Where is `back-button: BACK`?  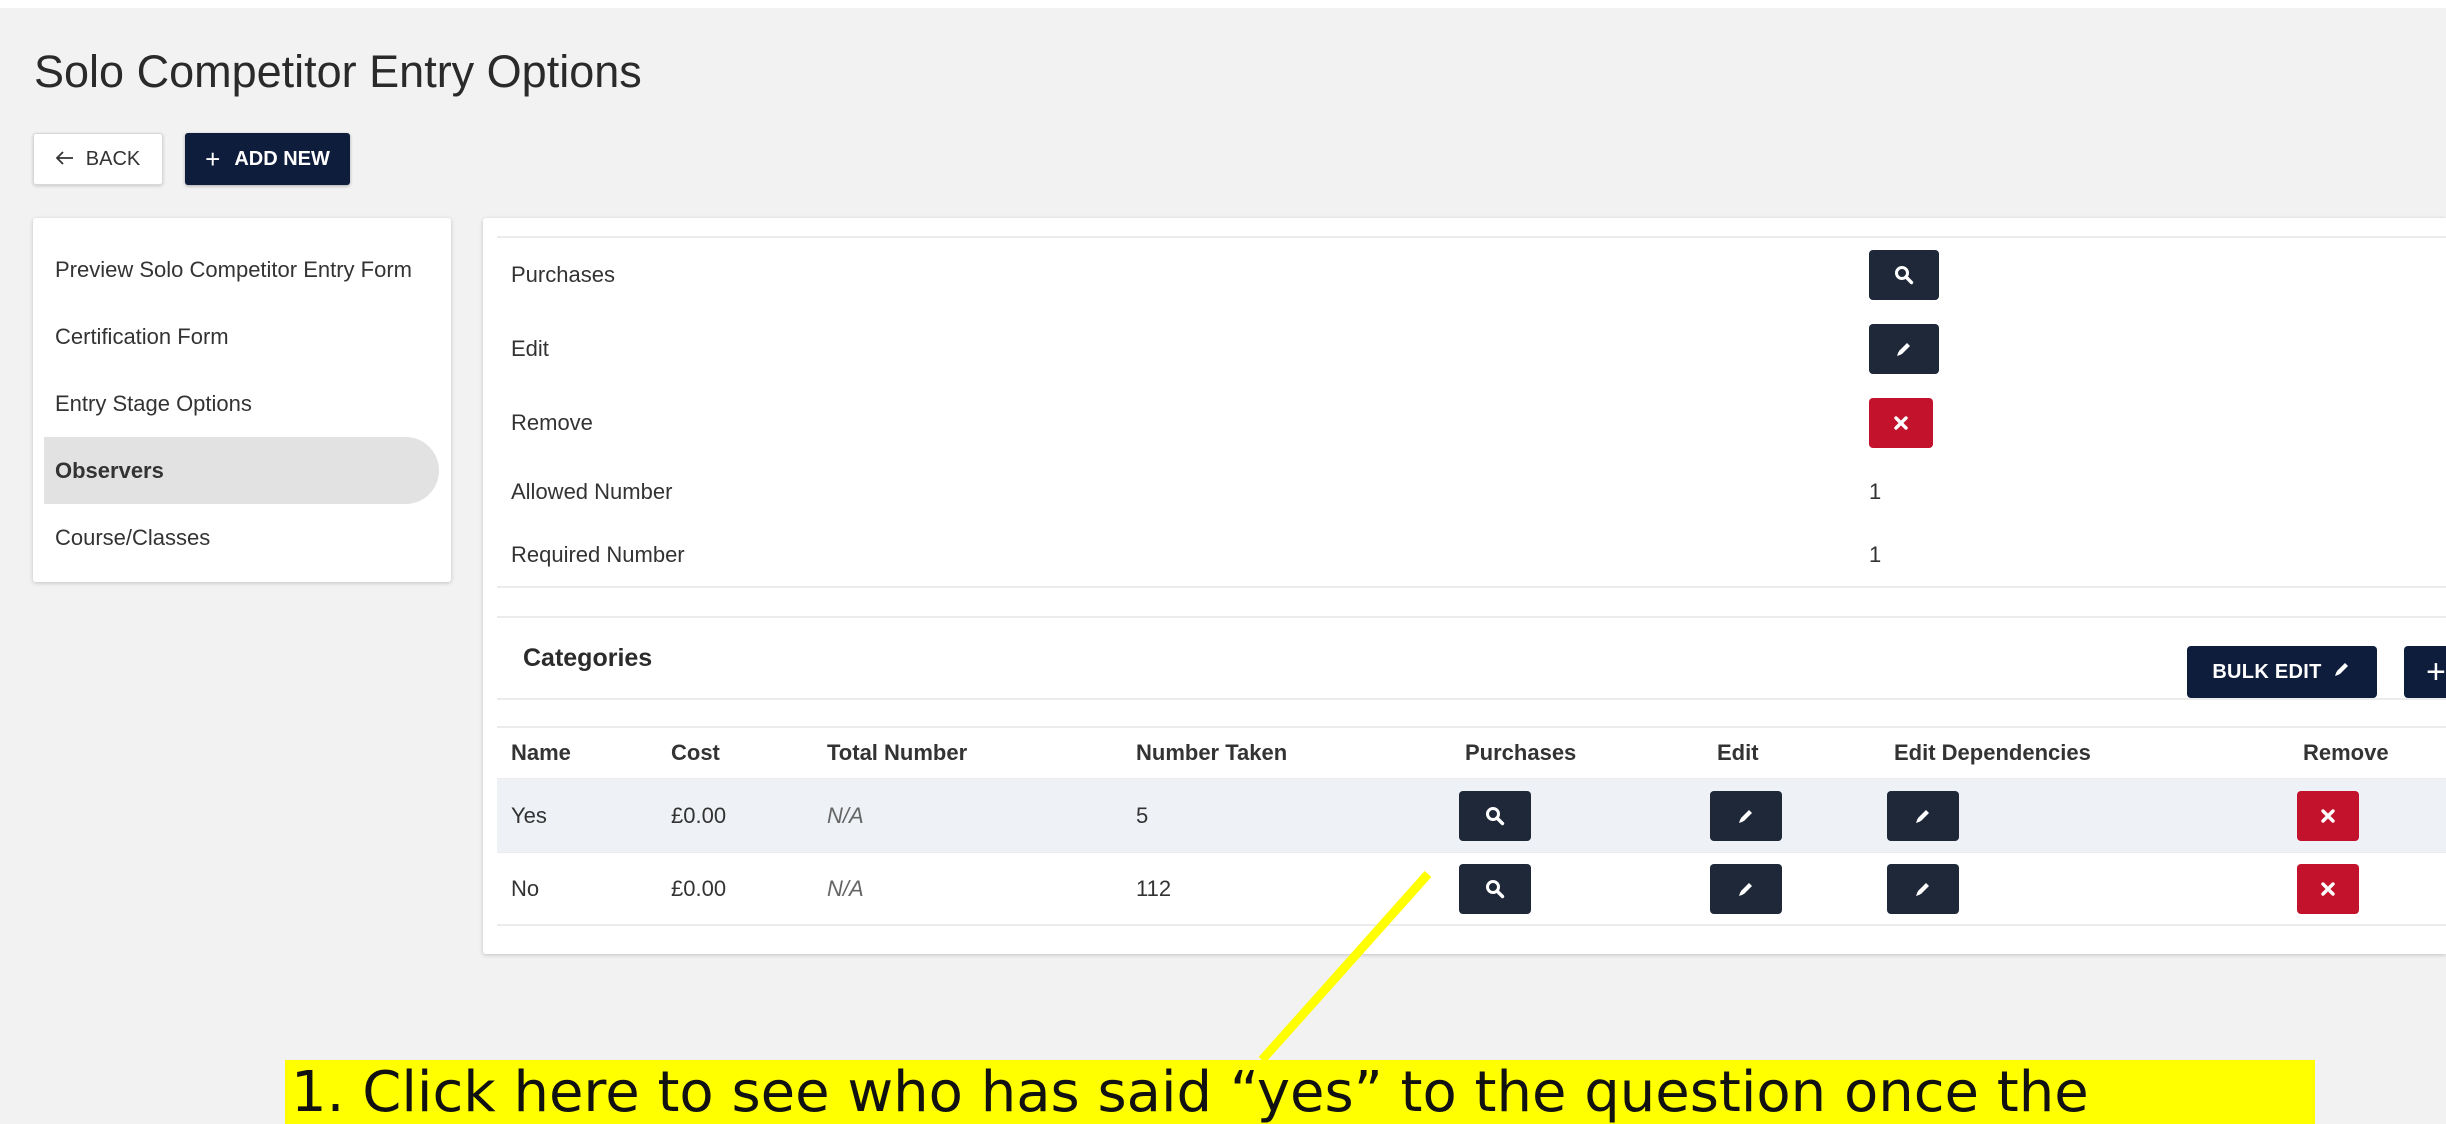 back-button: BACK is located at coordinates (98, 159).